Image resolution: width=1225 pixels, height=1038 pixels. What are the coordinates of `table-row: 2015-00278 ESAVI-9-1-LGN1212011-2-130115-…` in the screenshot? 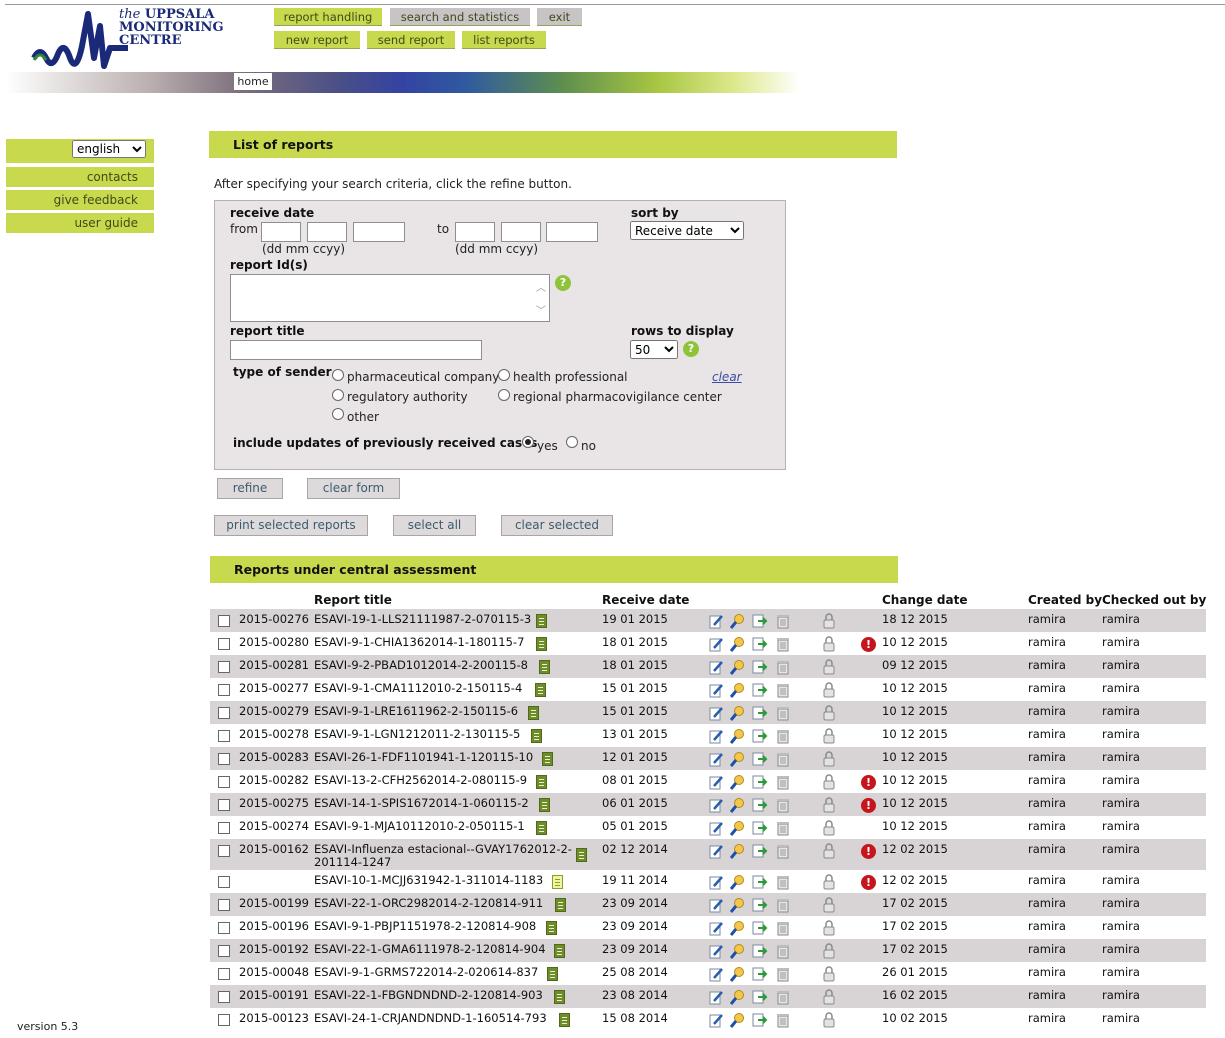 It's located at (708, 735).